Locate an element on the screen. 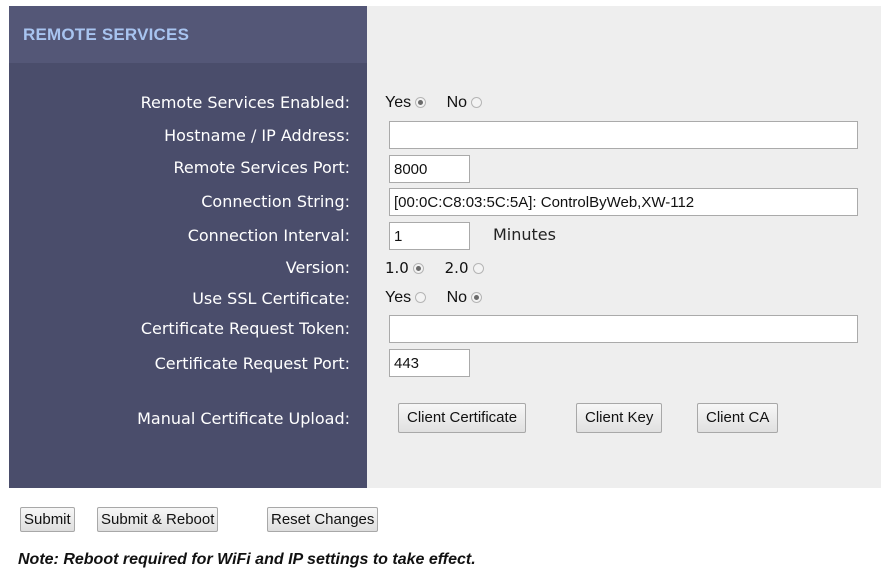 Image resolution: width=881 pixels, height=571 pixels. client-certificate-button: Client Certificate is located at coordinates (462, 418).